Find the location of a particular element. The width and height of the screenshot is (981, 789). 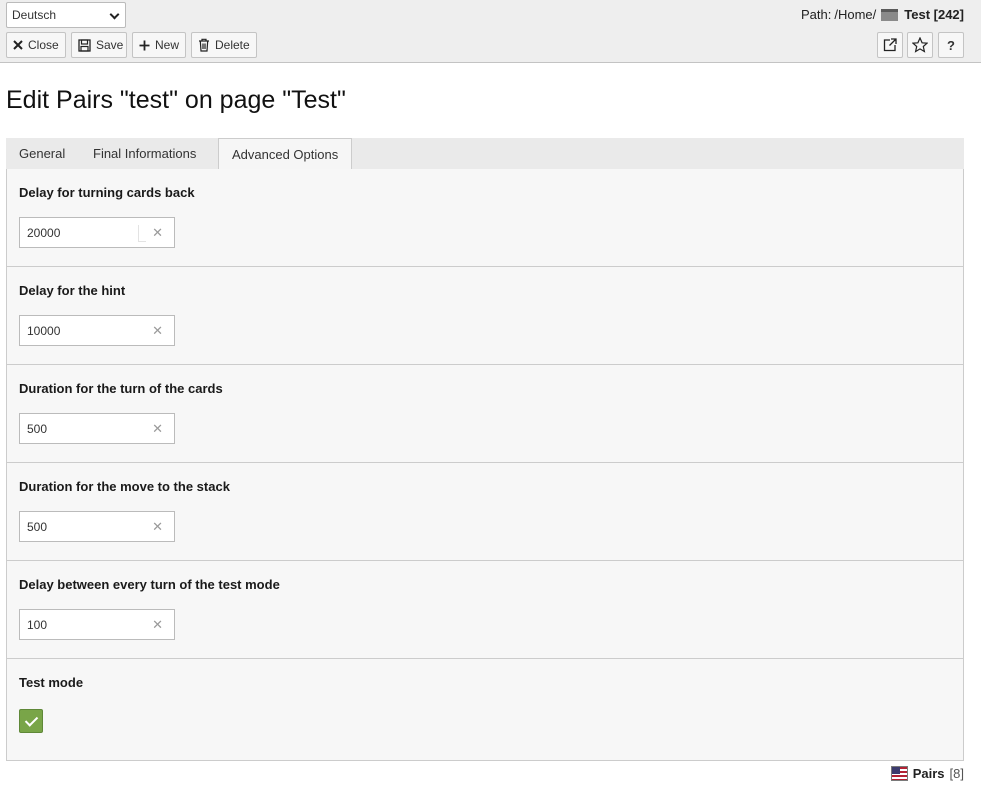

help-button: ? is located at coordinates (951, 45).